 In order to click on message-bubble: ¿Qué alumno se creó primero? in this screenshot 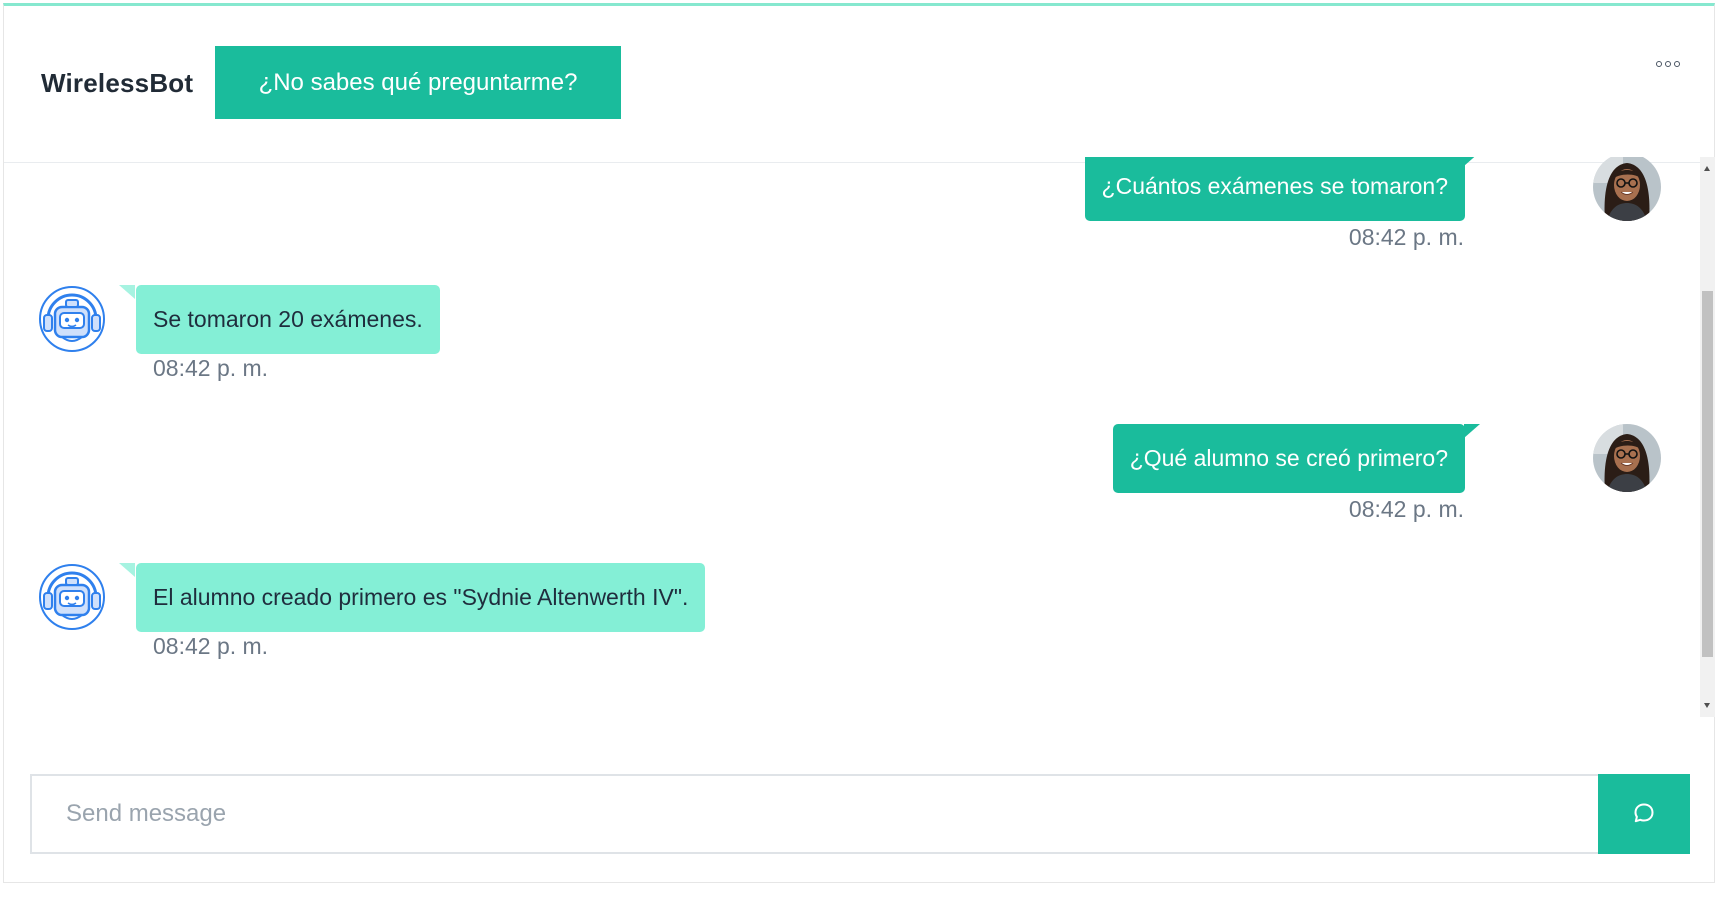, I will do `click(1288, 458)`.